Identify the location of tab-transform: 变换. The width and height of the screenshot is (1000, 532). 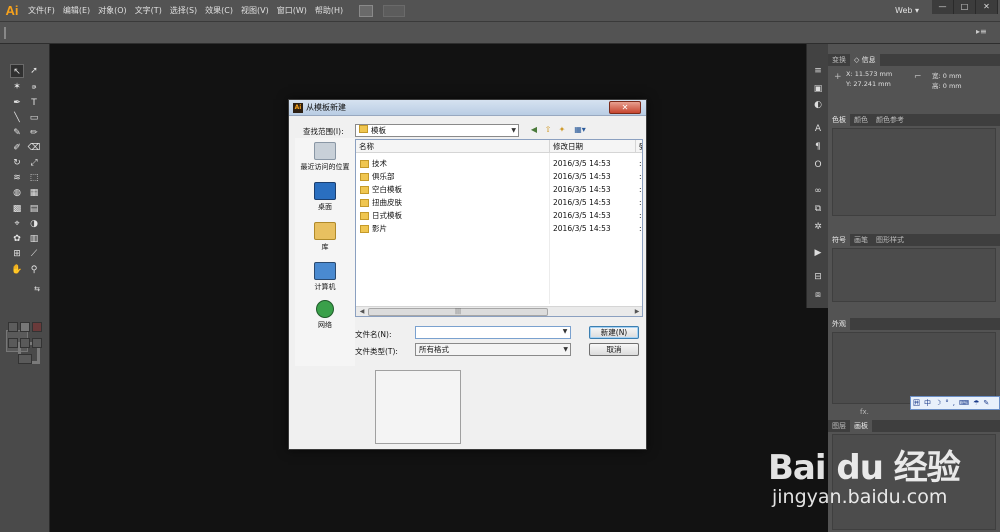
(839, 60).